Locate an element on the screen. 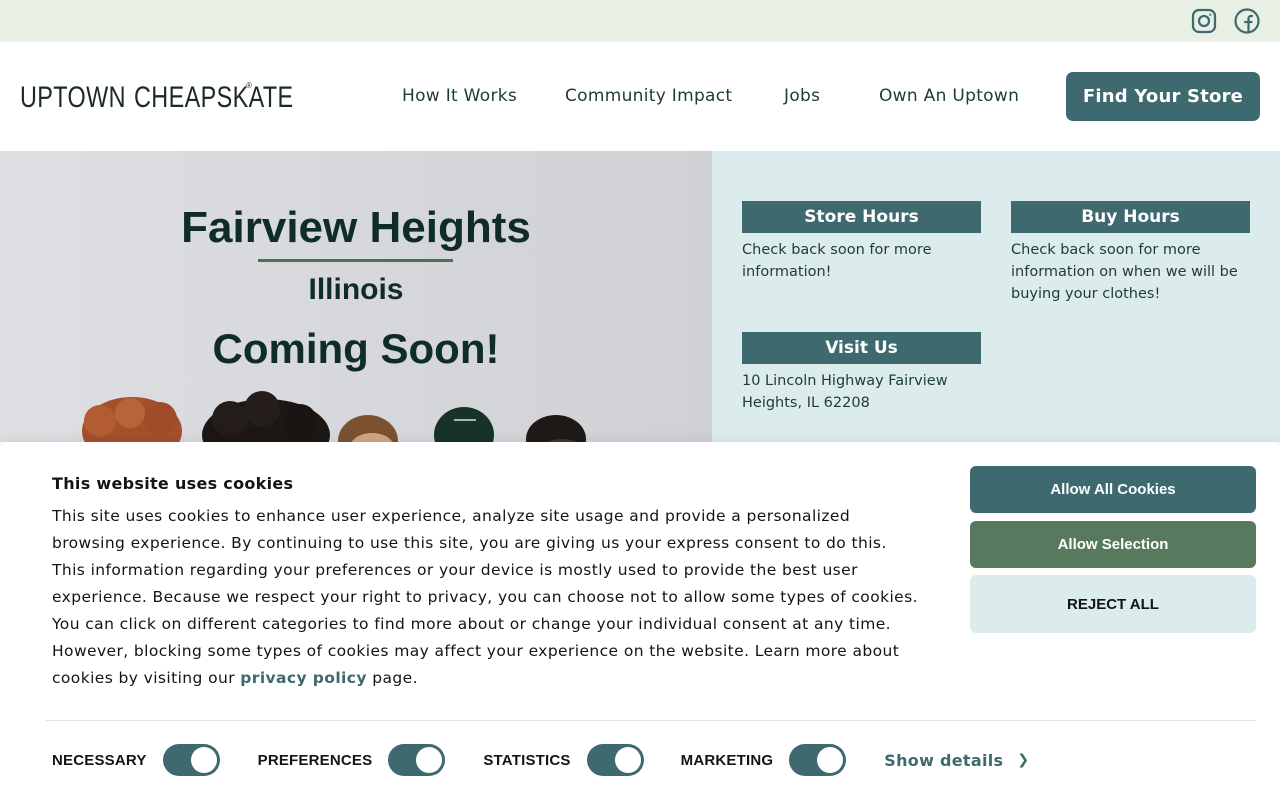 This screenshot has height=800, width=1280. store-city-title: Fairview Heights is located at coordinates (356, 227).